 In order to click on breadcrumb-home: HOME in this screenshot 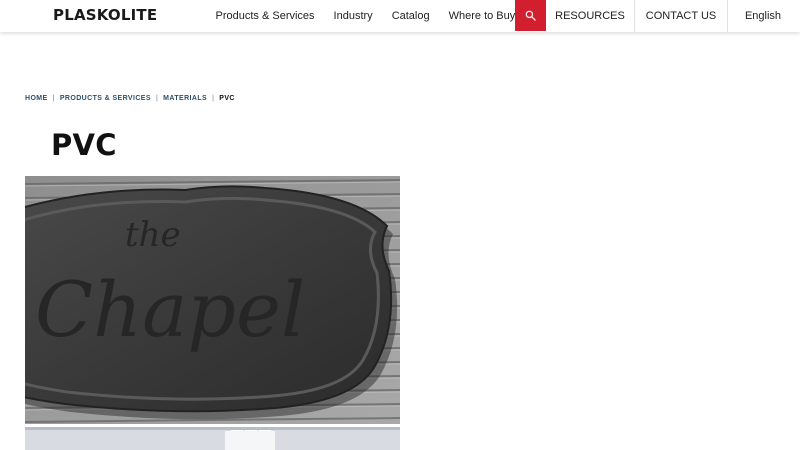, I will do `click(36, 98)`.